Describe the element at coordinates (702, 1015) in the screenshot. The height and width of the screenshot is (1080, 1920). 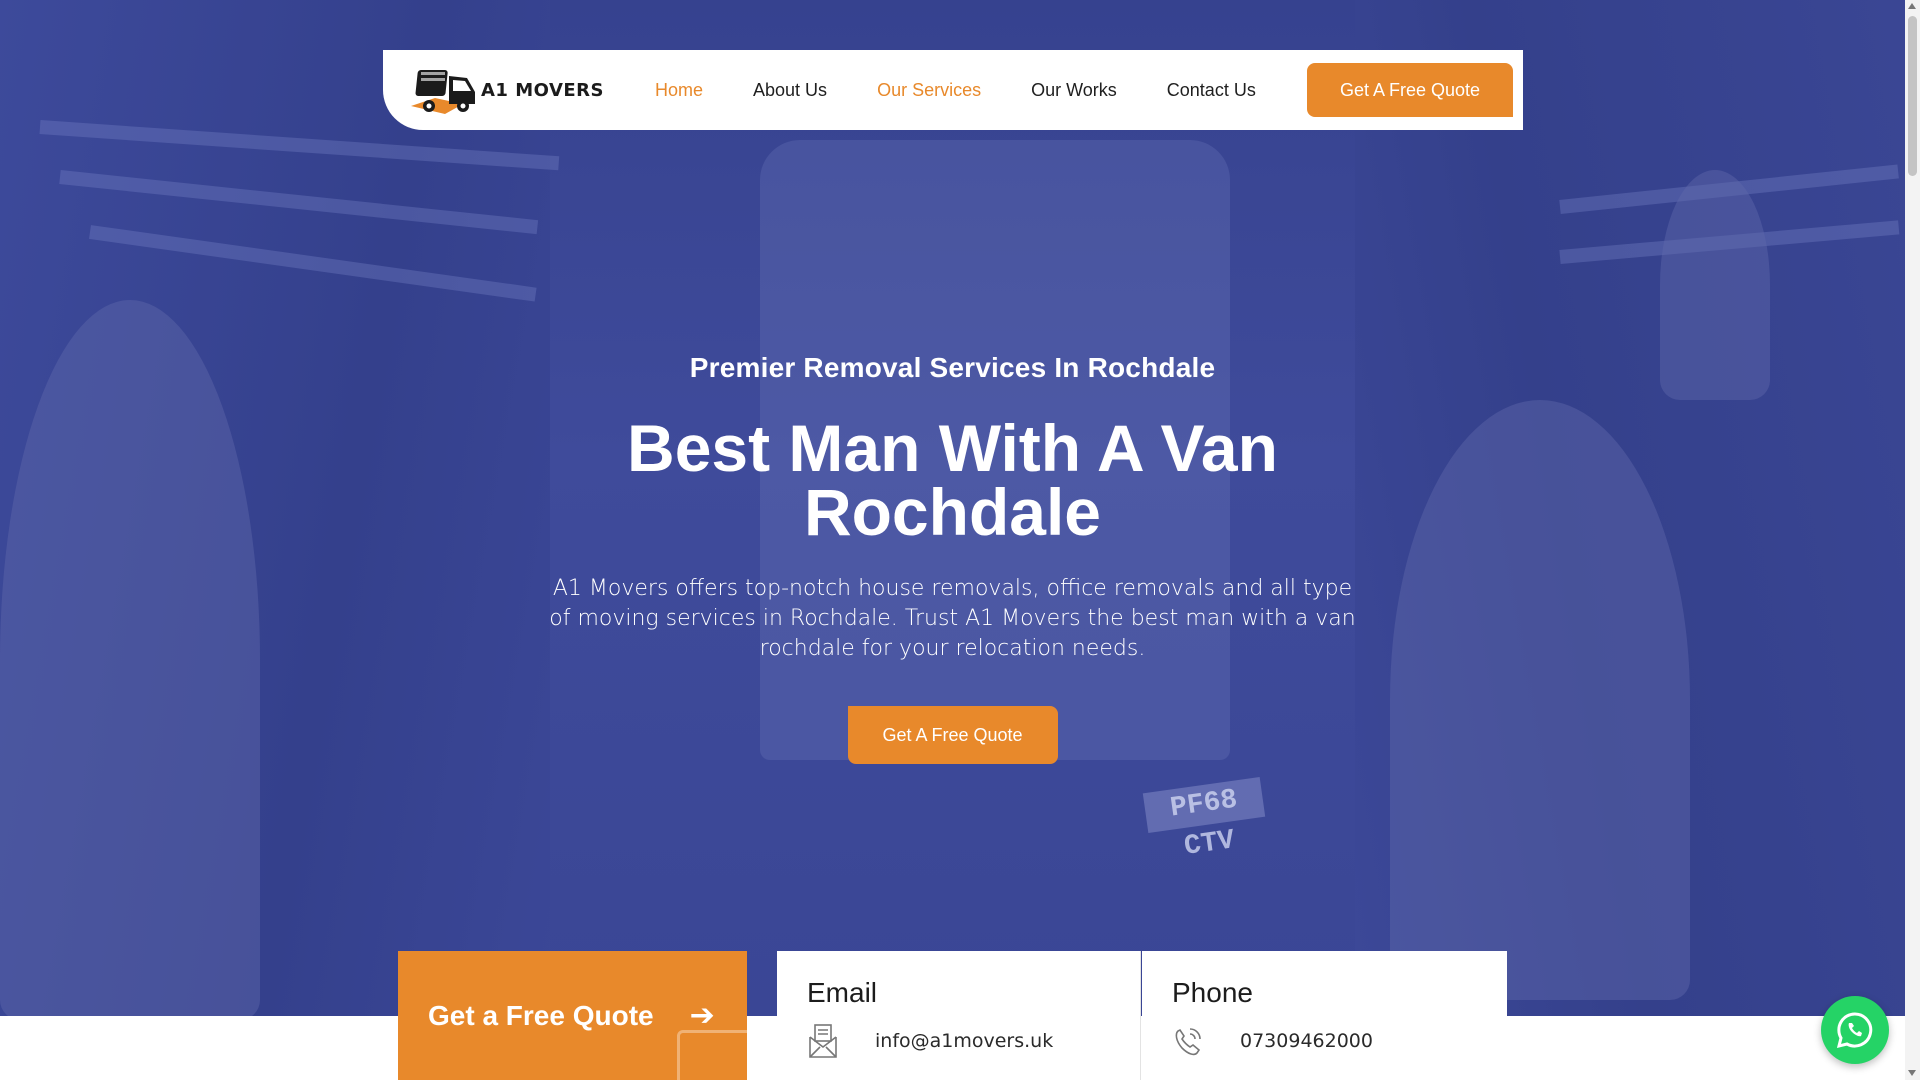
I see `arrow-right-icon: ➔` at that location.